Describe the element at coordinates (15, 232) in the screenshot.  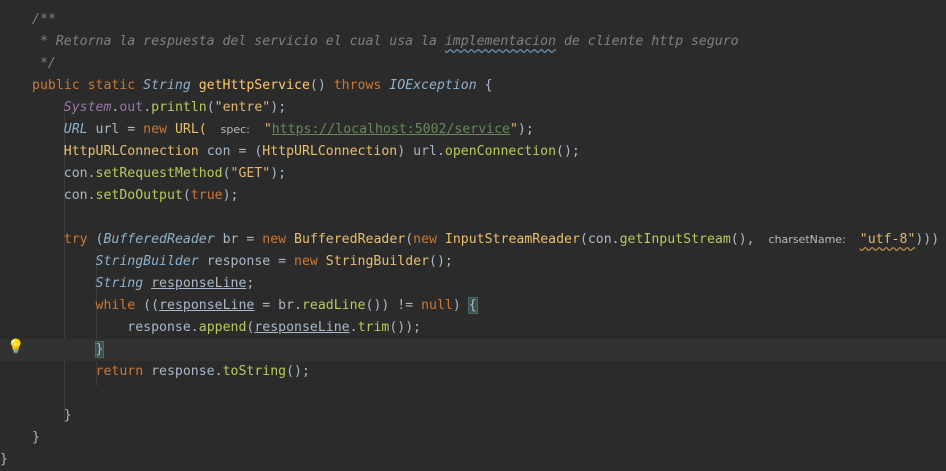
I see `editor-gutter` at that location.